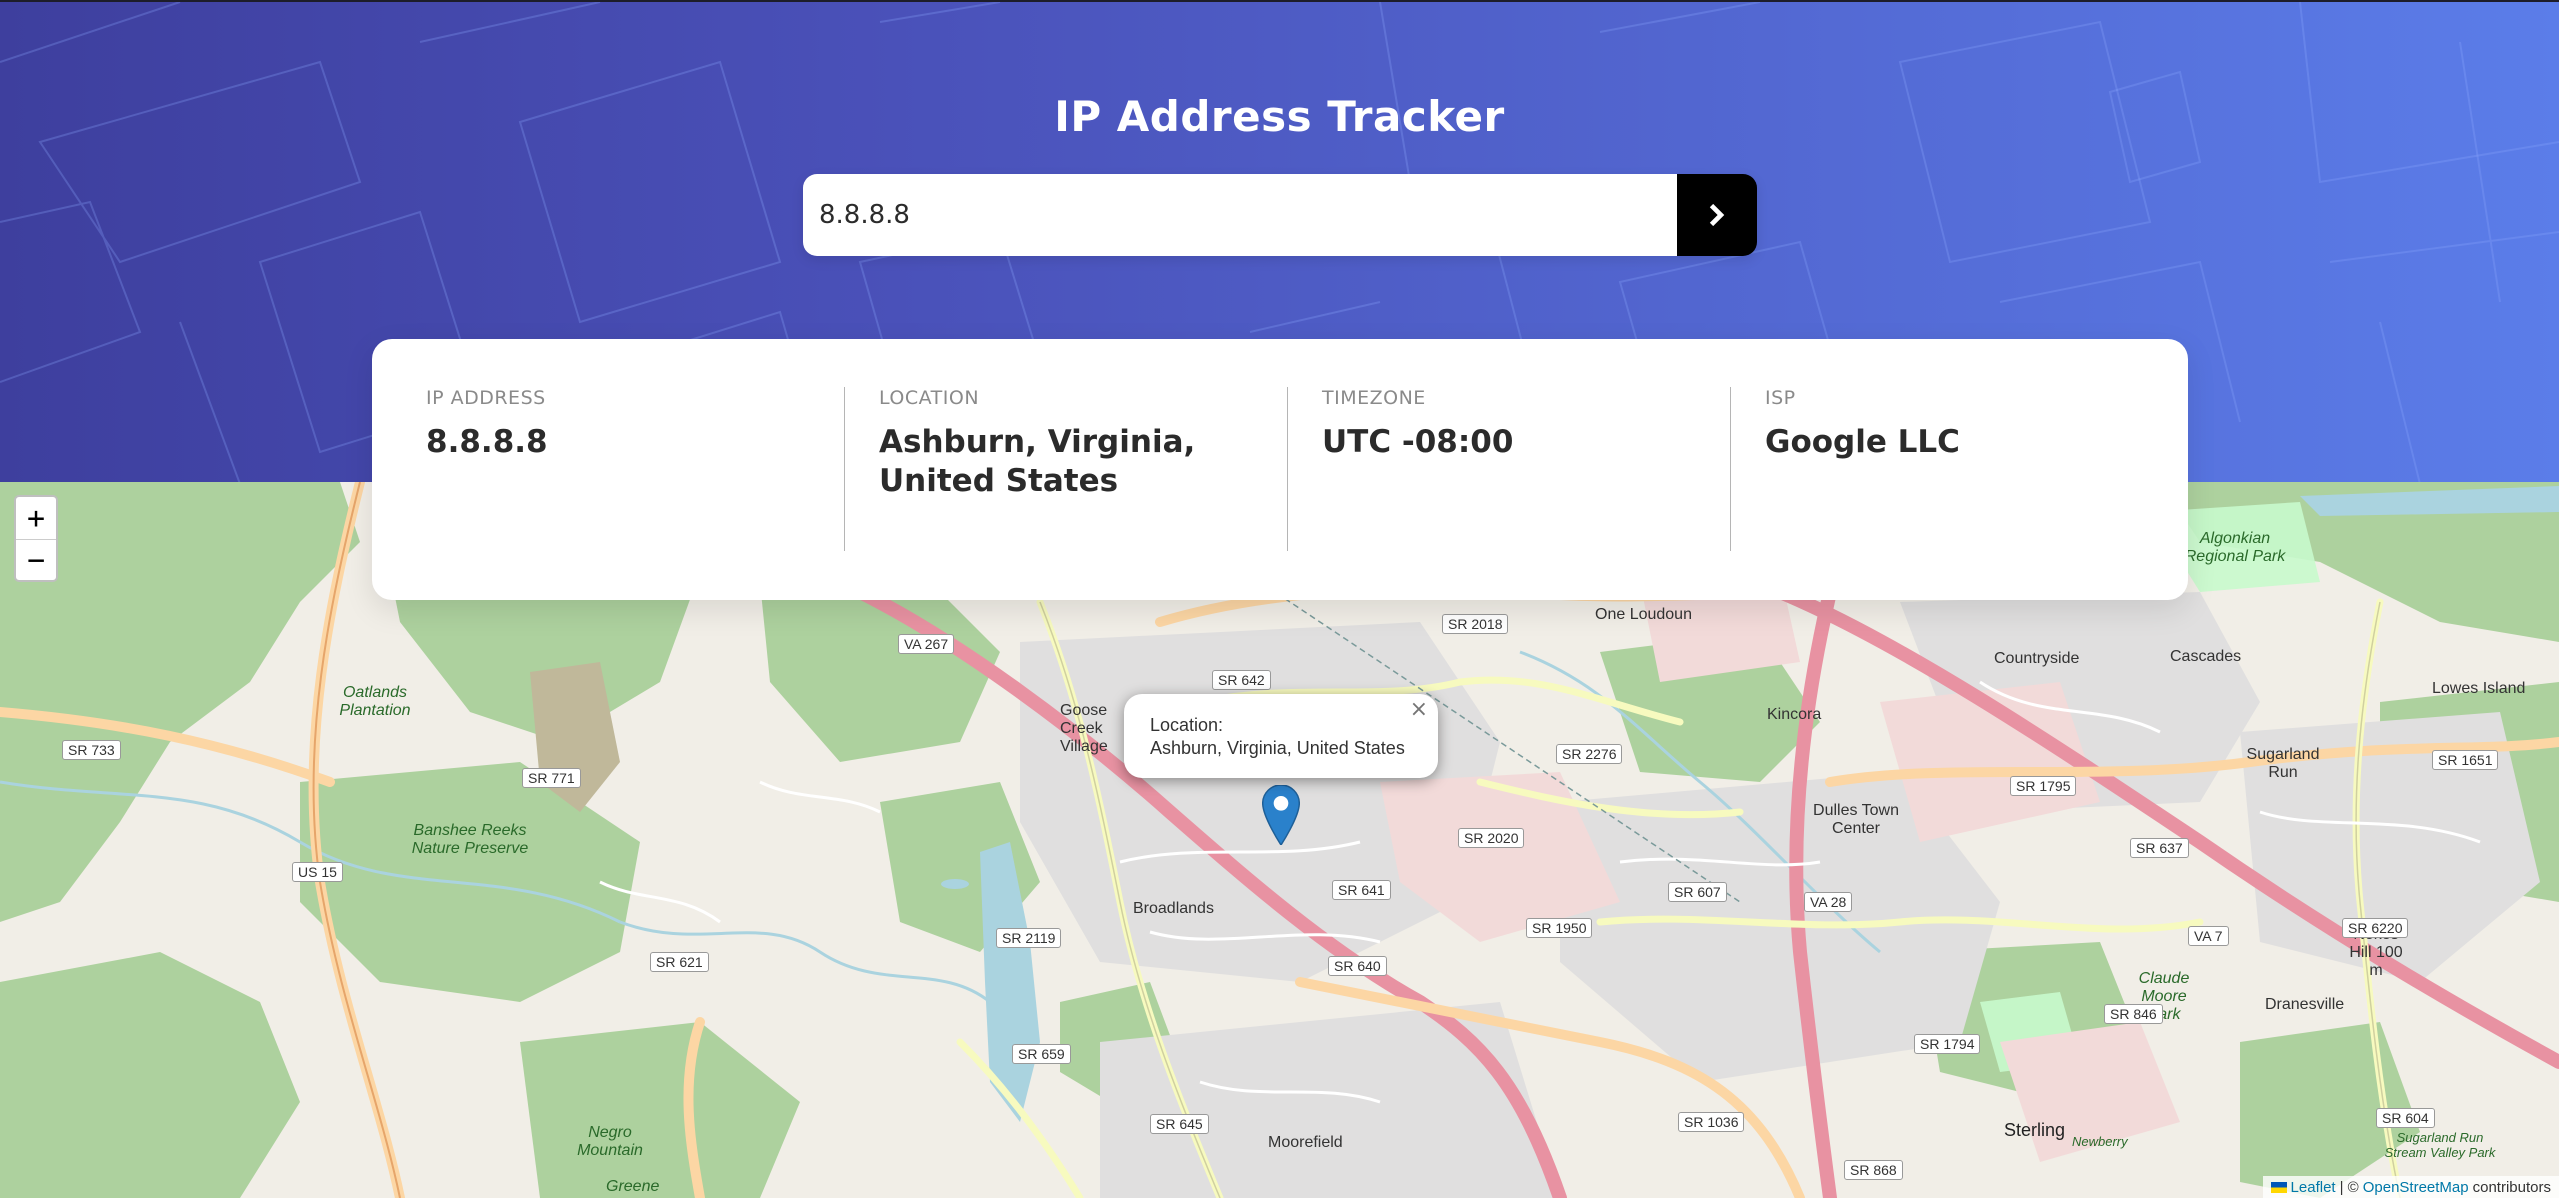 The image size is (2559, 1198). I want to click on road-shield: VA 7, so click(2208, 936).